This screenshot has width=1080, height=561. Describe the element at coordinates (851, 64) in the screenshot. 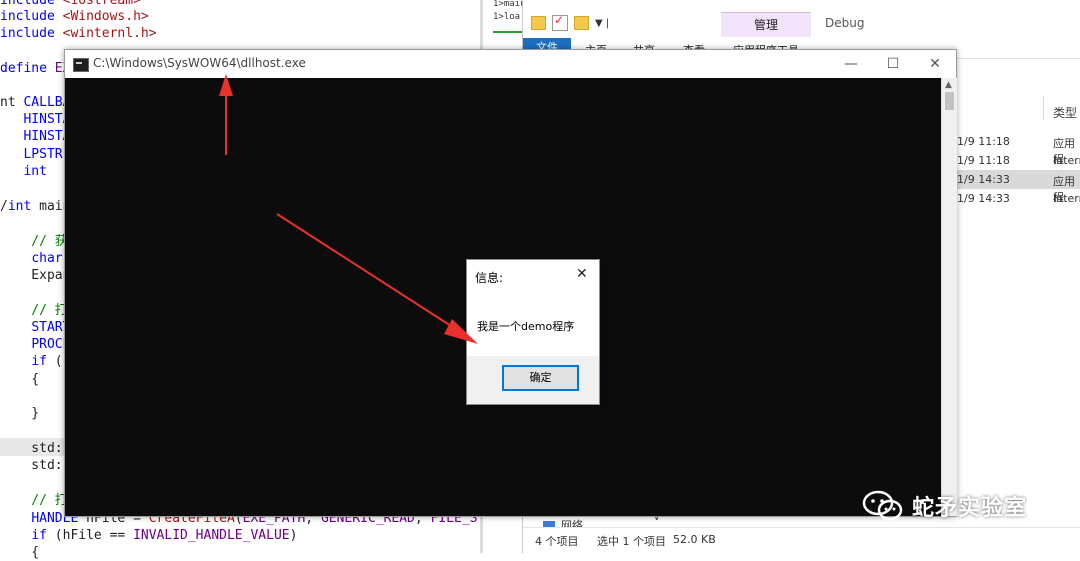

I see `minimize-button: —` at that location.